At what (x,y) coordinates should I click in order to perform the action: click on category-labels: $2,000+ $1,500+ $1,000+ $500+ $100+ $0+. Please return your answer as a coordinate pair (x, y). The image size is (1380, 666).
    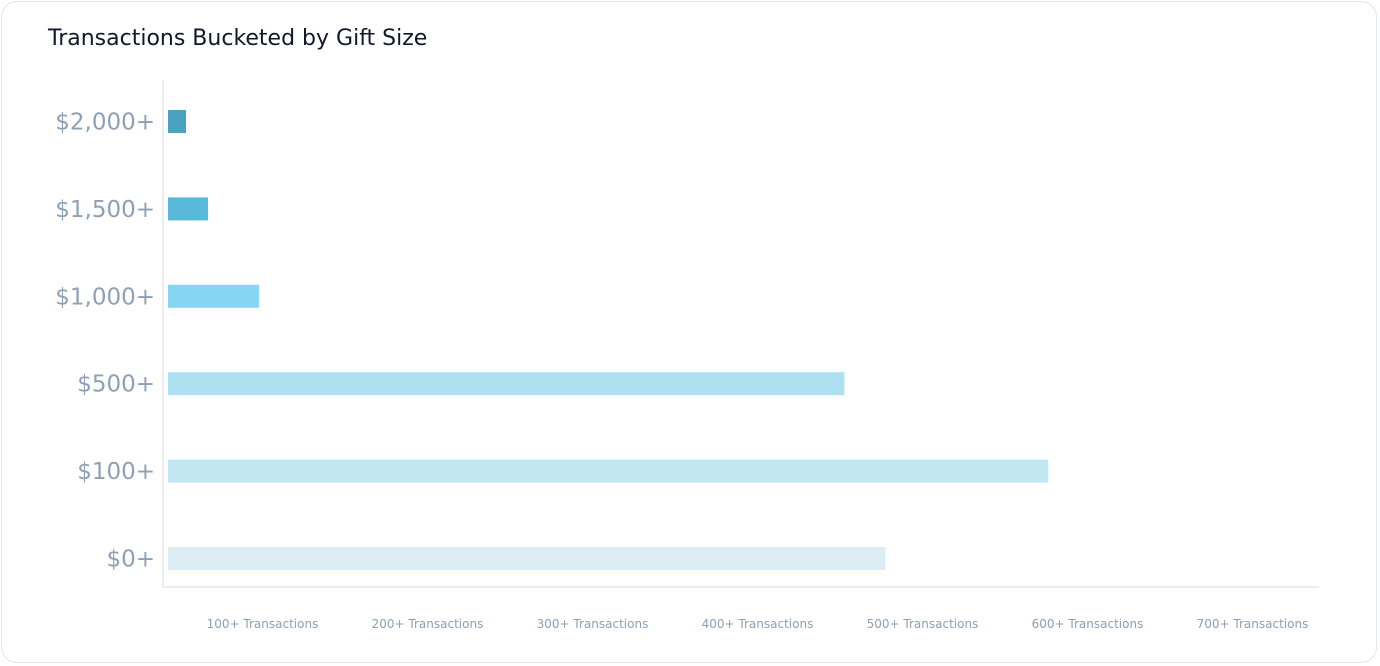
    Looking at the image, I should click on (105, 341).